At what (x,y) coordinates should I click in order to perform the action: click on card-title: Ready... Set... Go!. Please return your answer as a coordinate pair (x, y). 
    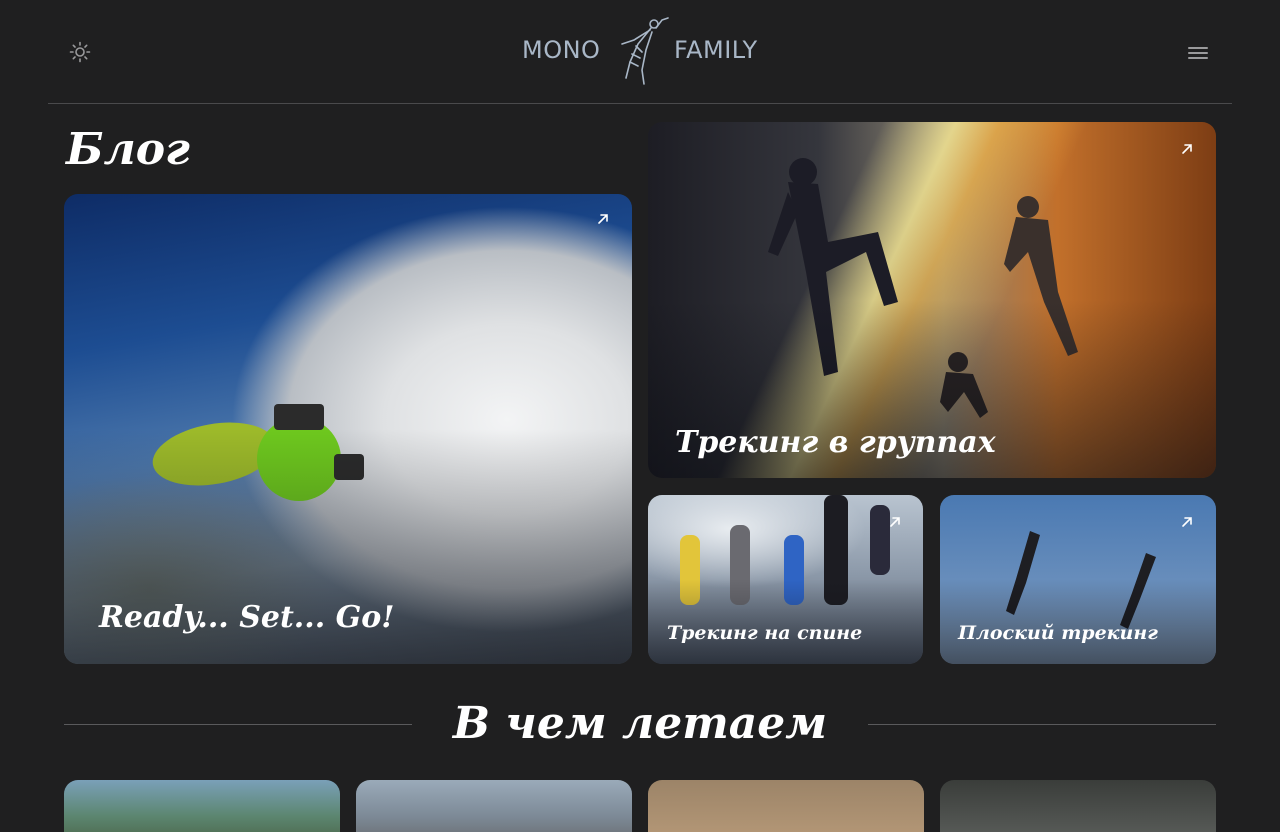
    Looking at the image, I should click on (247, 617).